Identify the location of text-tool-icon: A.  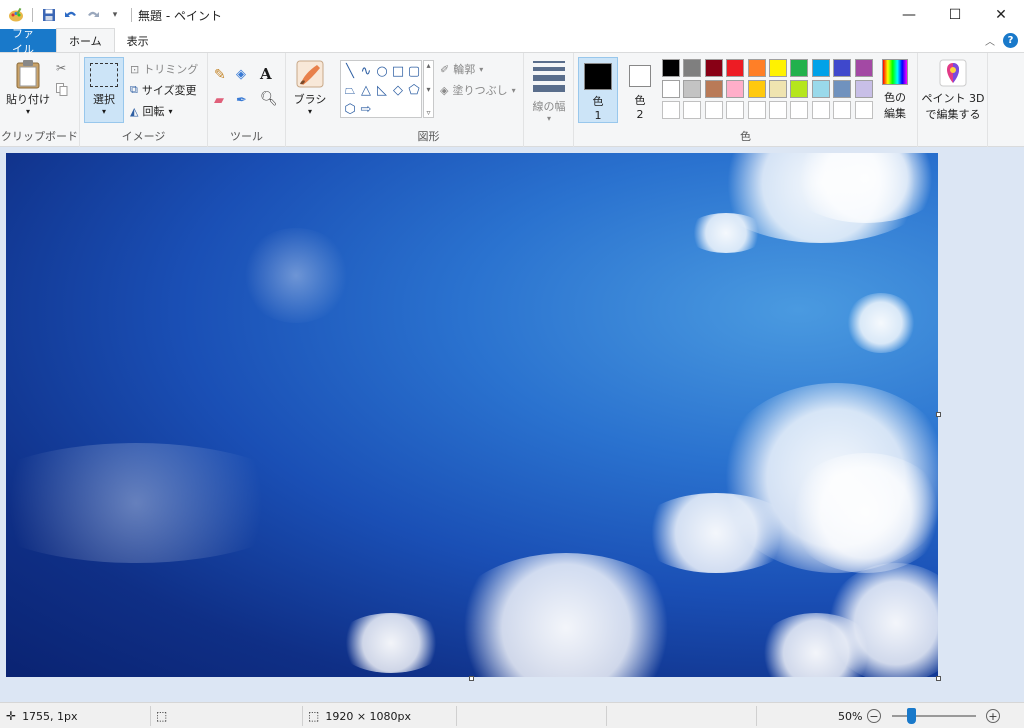
(266, 74).